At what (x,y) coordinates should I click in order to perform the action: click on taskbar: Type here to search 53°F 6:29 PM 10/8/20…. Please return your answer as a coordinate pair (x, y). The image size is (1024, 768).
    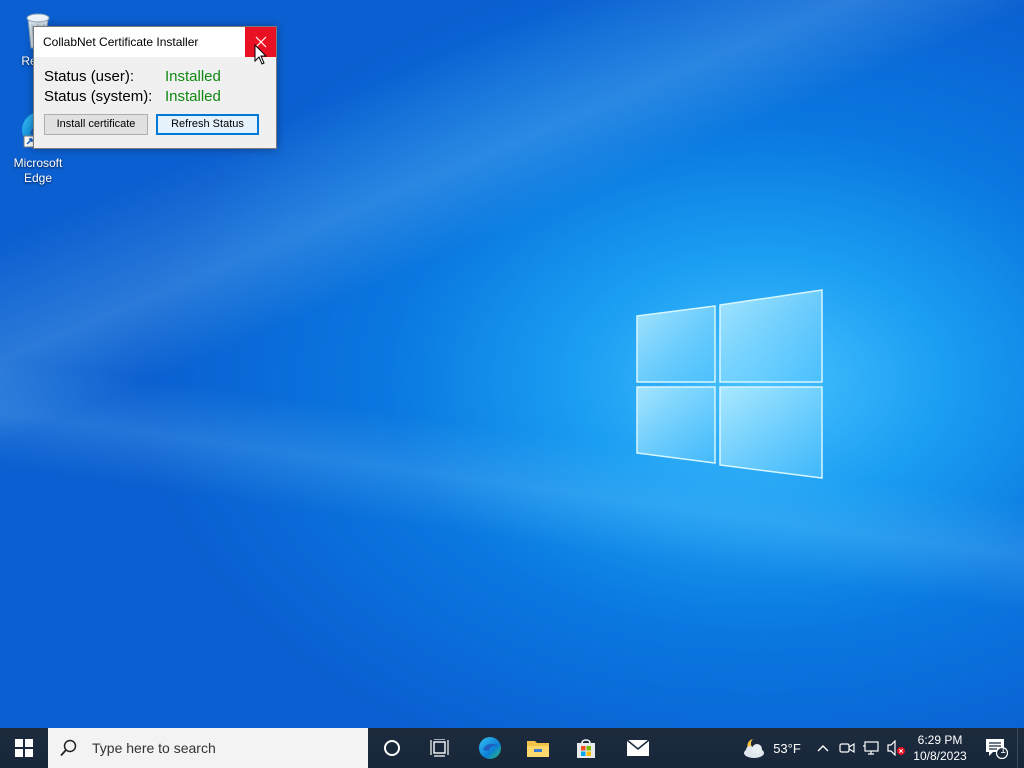
    Looking at the image, I should click on (512, 748).